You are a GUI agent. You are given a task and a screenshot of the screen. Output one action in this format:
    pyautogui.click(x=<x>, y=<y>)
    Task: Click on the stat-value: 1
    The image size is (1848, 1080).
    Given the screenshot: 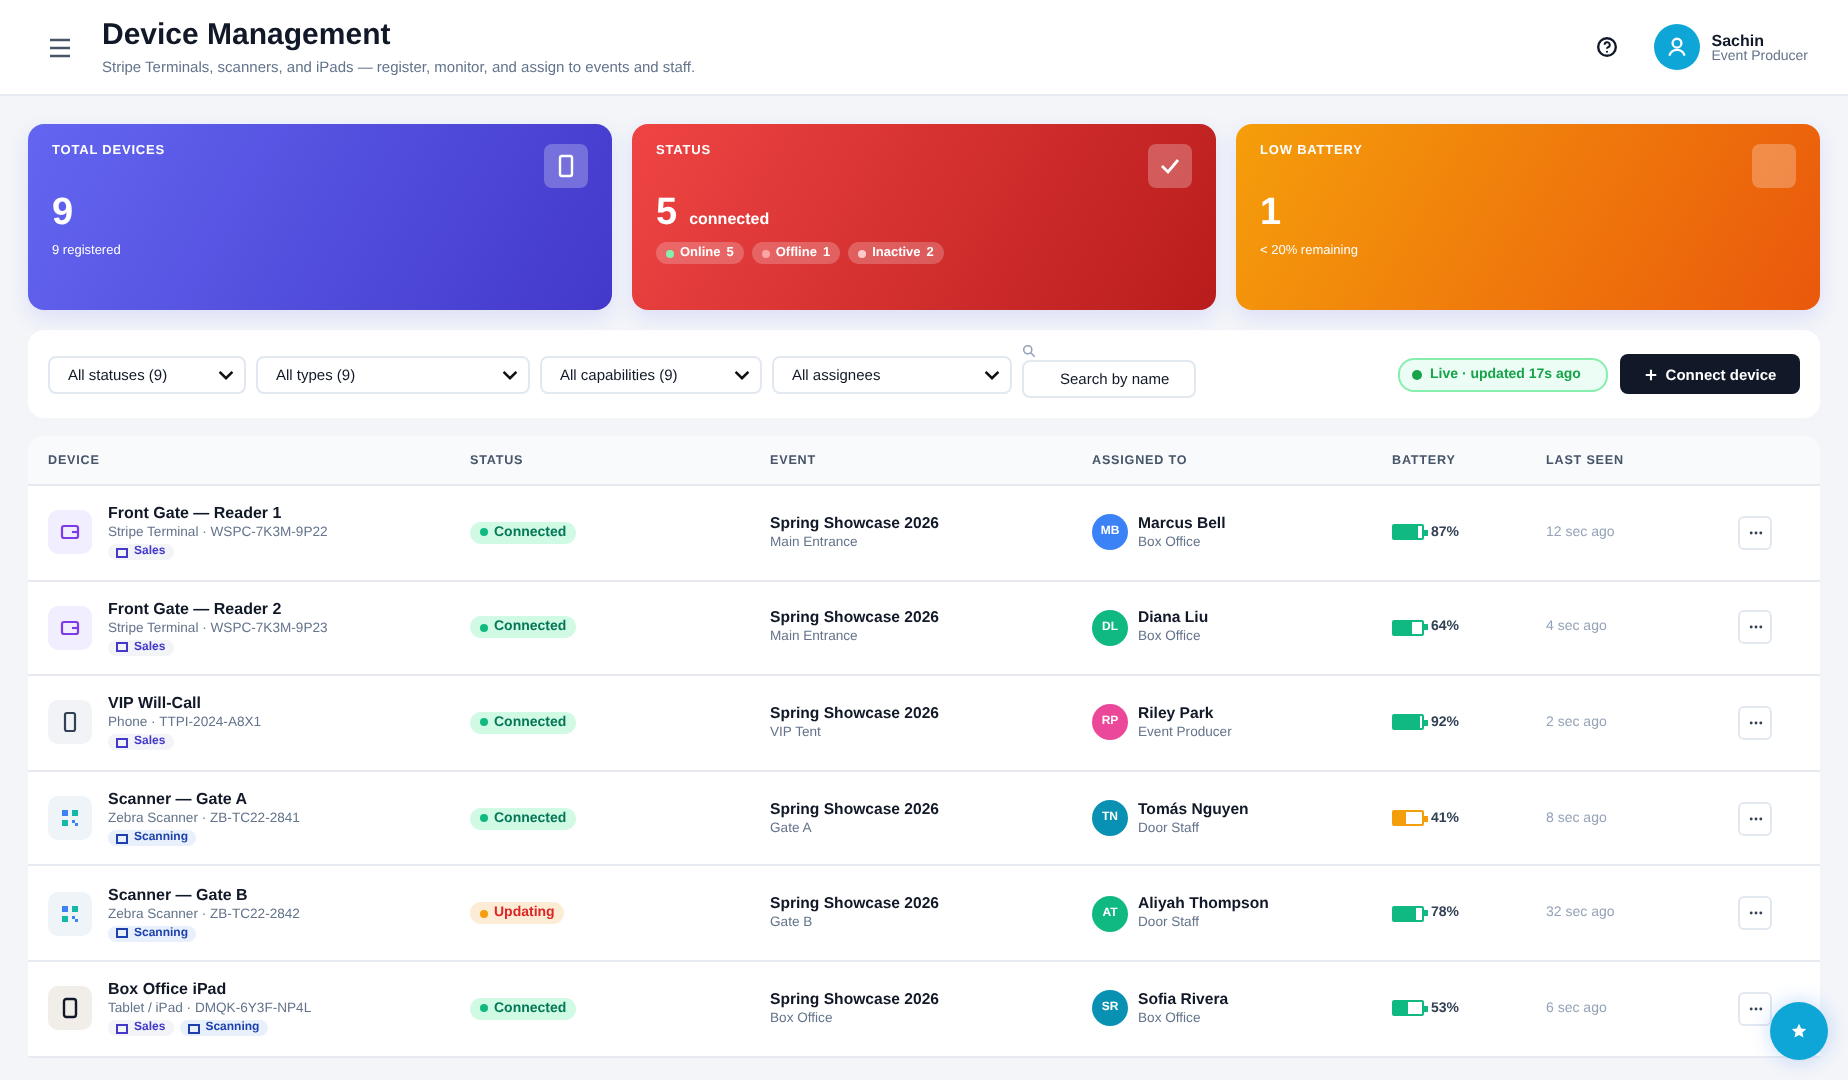 What is the action you would take?
    pyautogui.click(x=1271, y=214)
    